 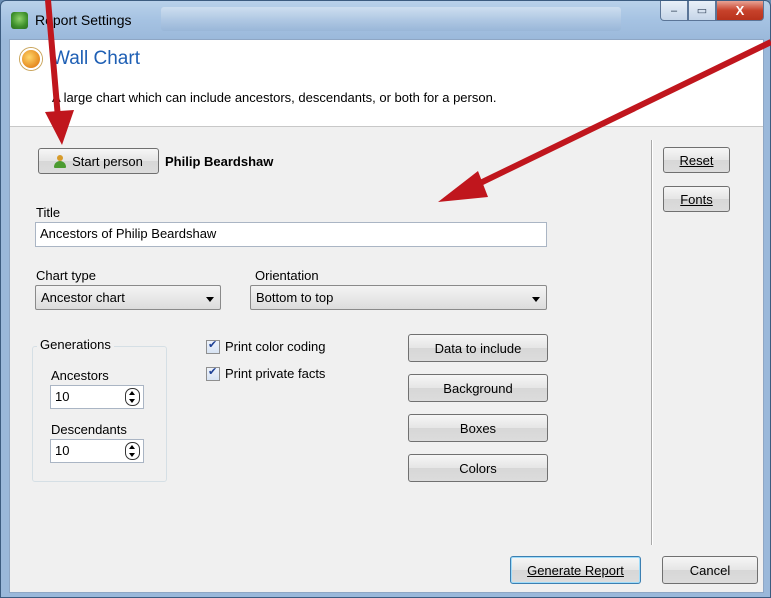 I want to click on report-title: Wall Chart, so click(x=96, y=58).